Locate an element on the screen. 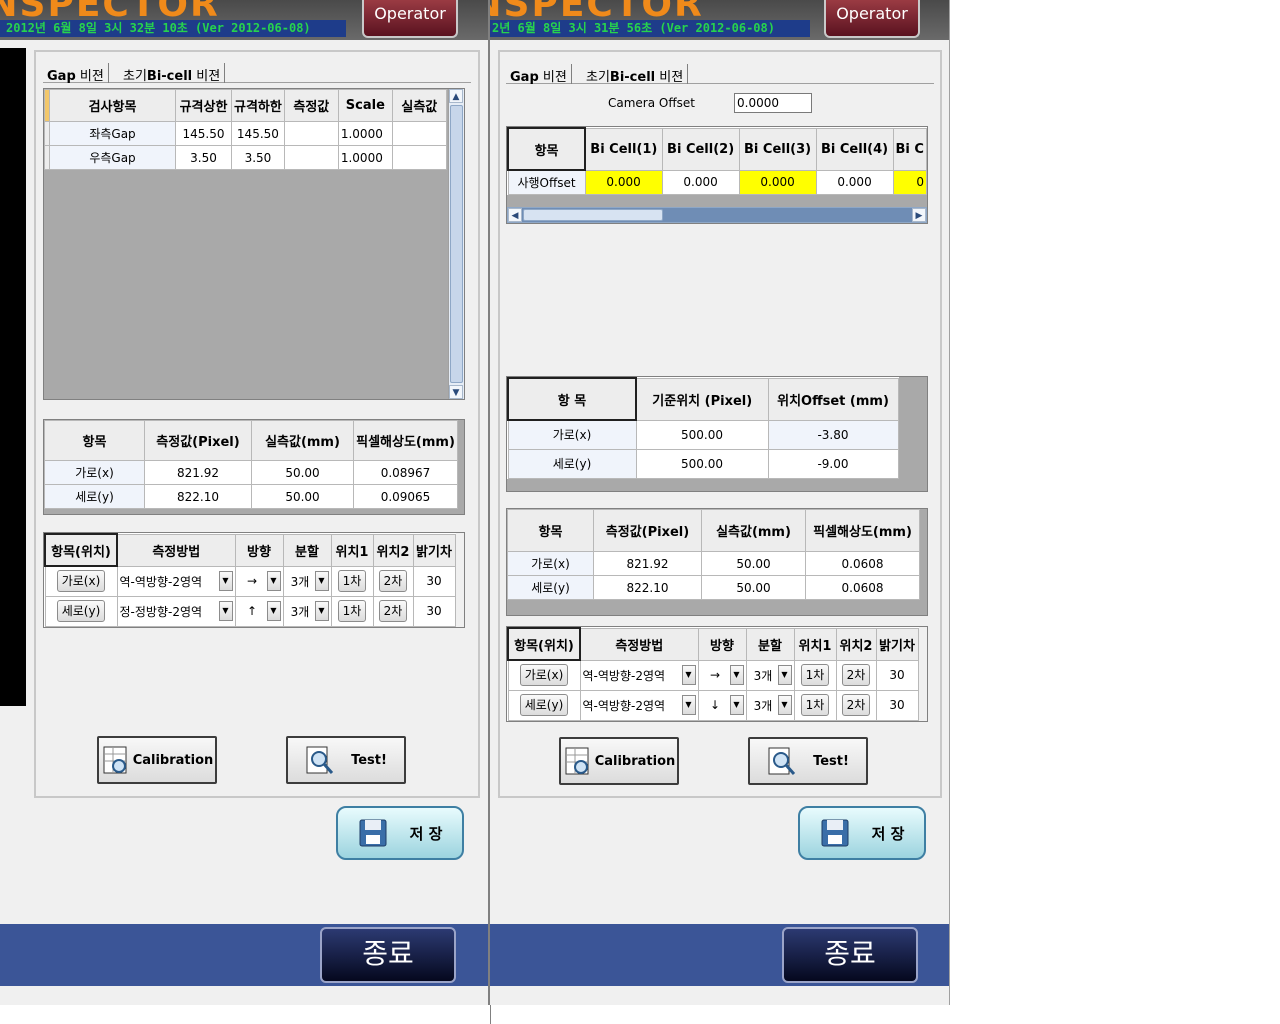  camera-offset-input: 0.0000 is located at coordinates (773, 103).